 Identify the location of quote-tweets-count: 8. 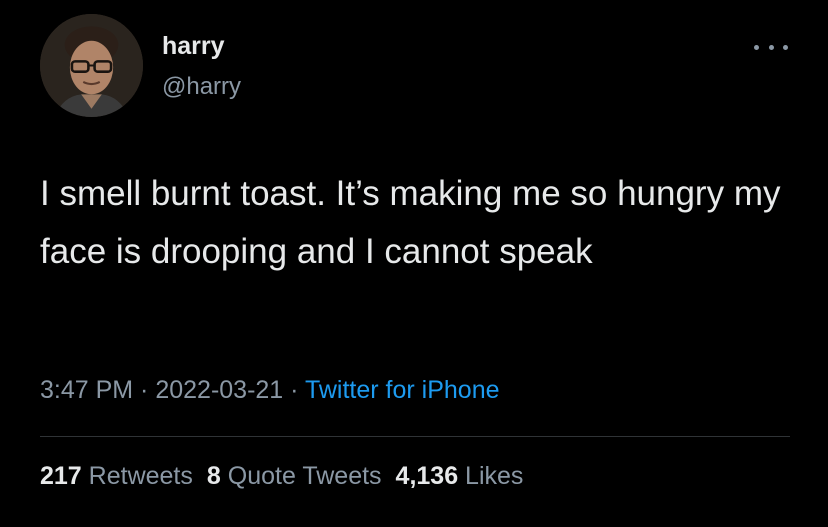
(213, 476).